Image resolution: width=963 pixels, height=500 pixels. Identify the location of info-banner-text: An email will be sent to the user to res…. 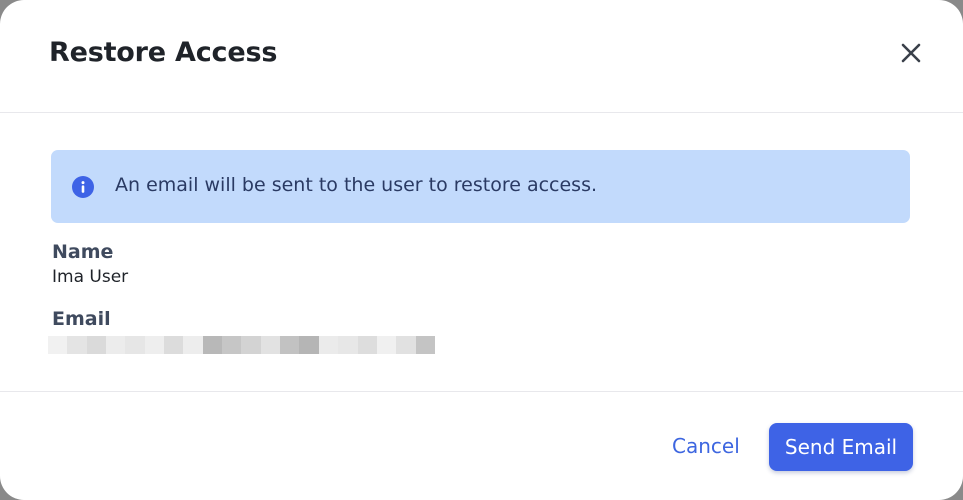
(356, 185).